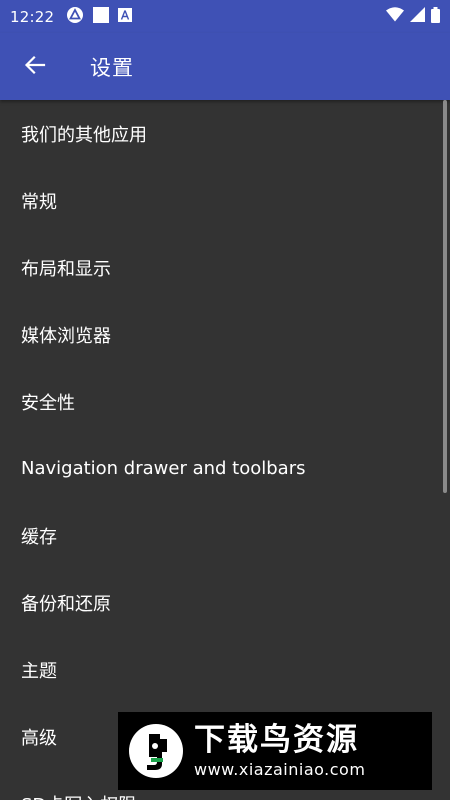 The height and width of the screenshot is (800, 450). Describe the element at coordinates (225, 267) in the screenshot. I see `settings-item-layout-display: 布局和显示` at that location.